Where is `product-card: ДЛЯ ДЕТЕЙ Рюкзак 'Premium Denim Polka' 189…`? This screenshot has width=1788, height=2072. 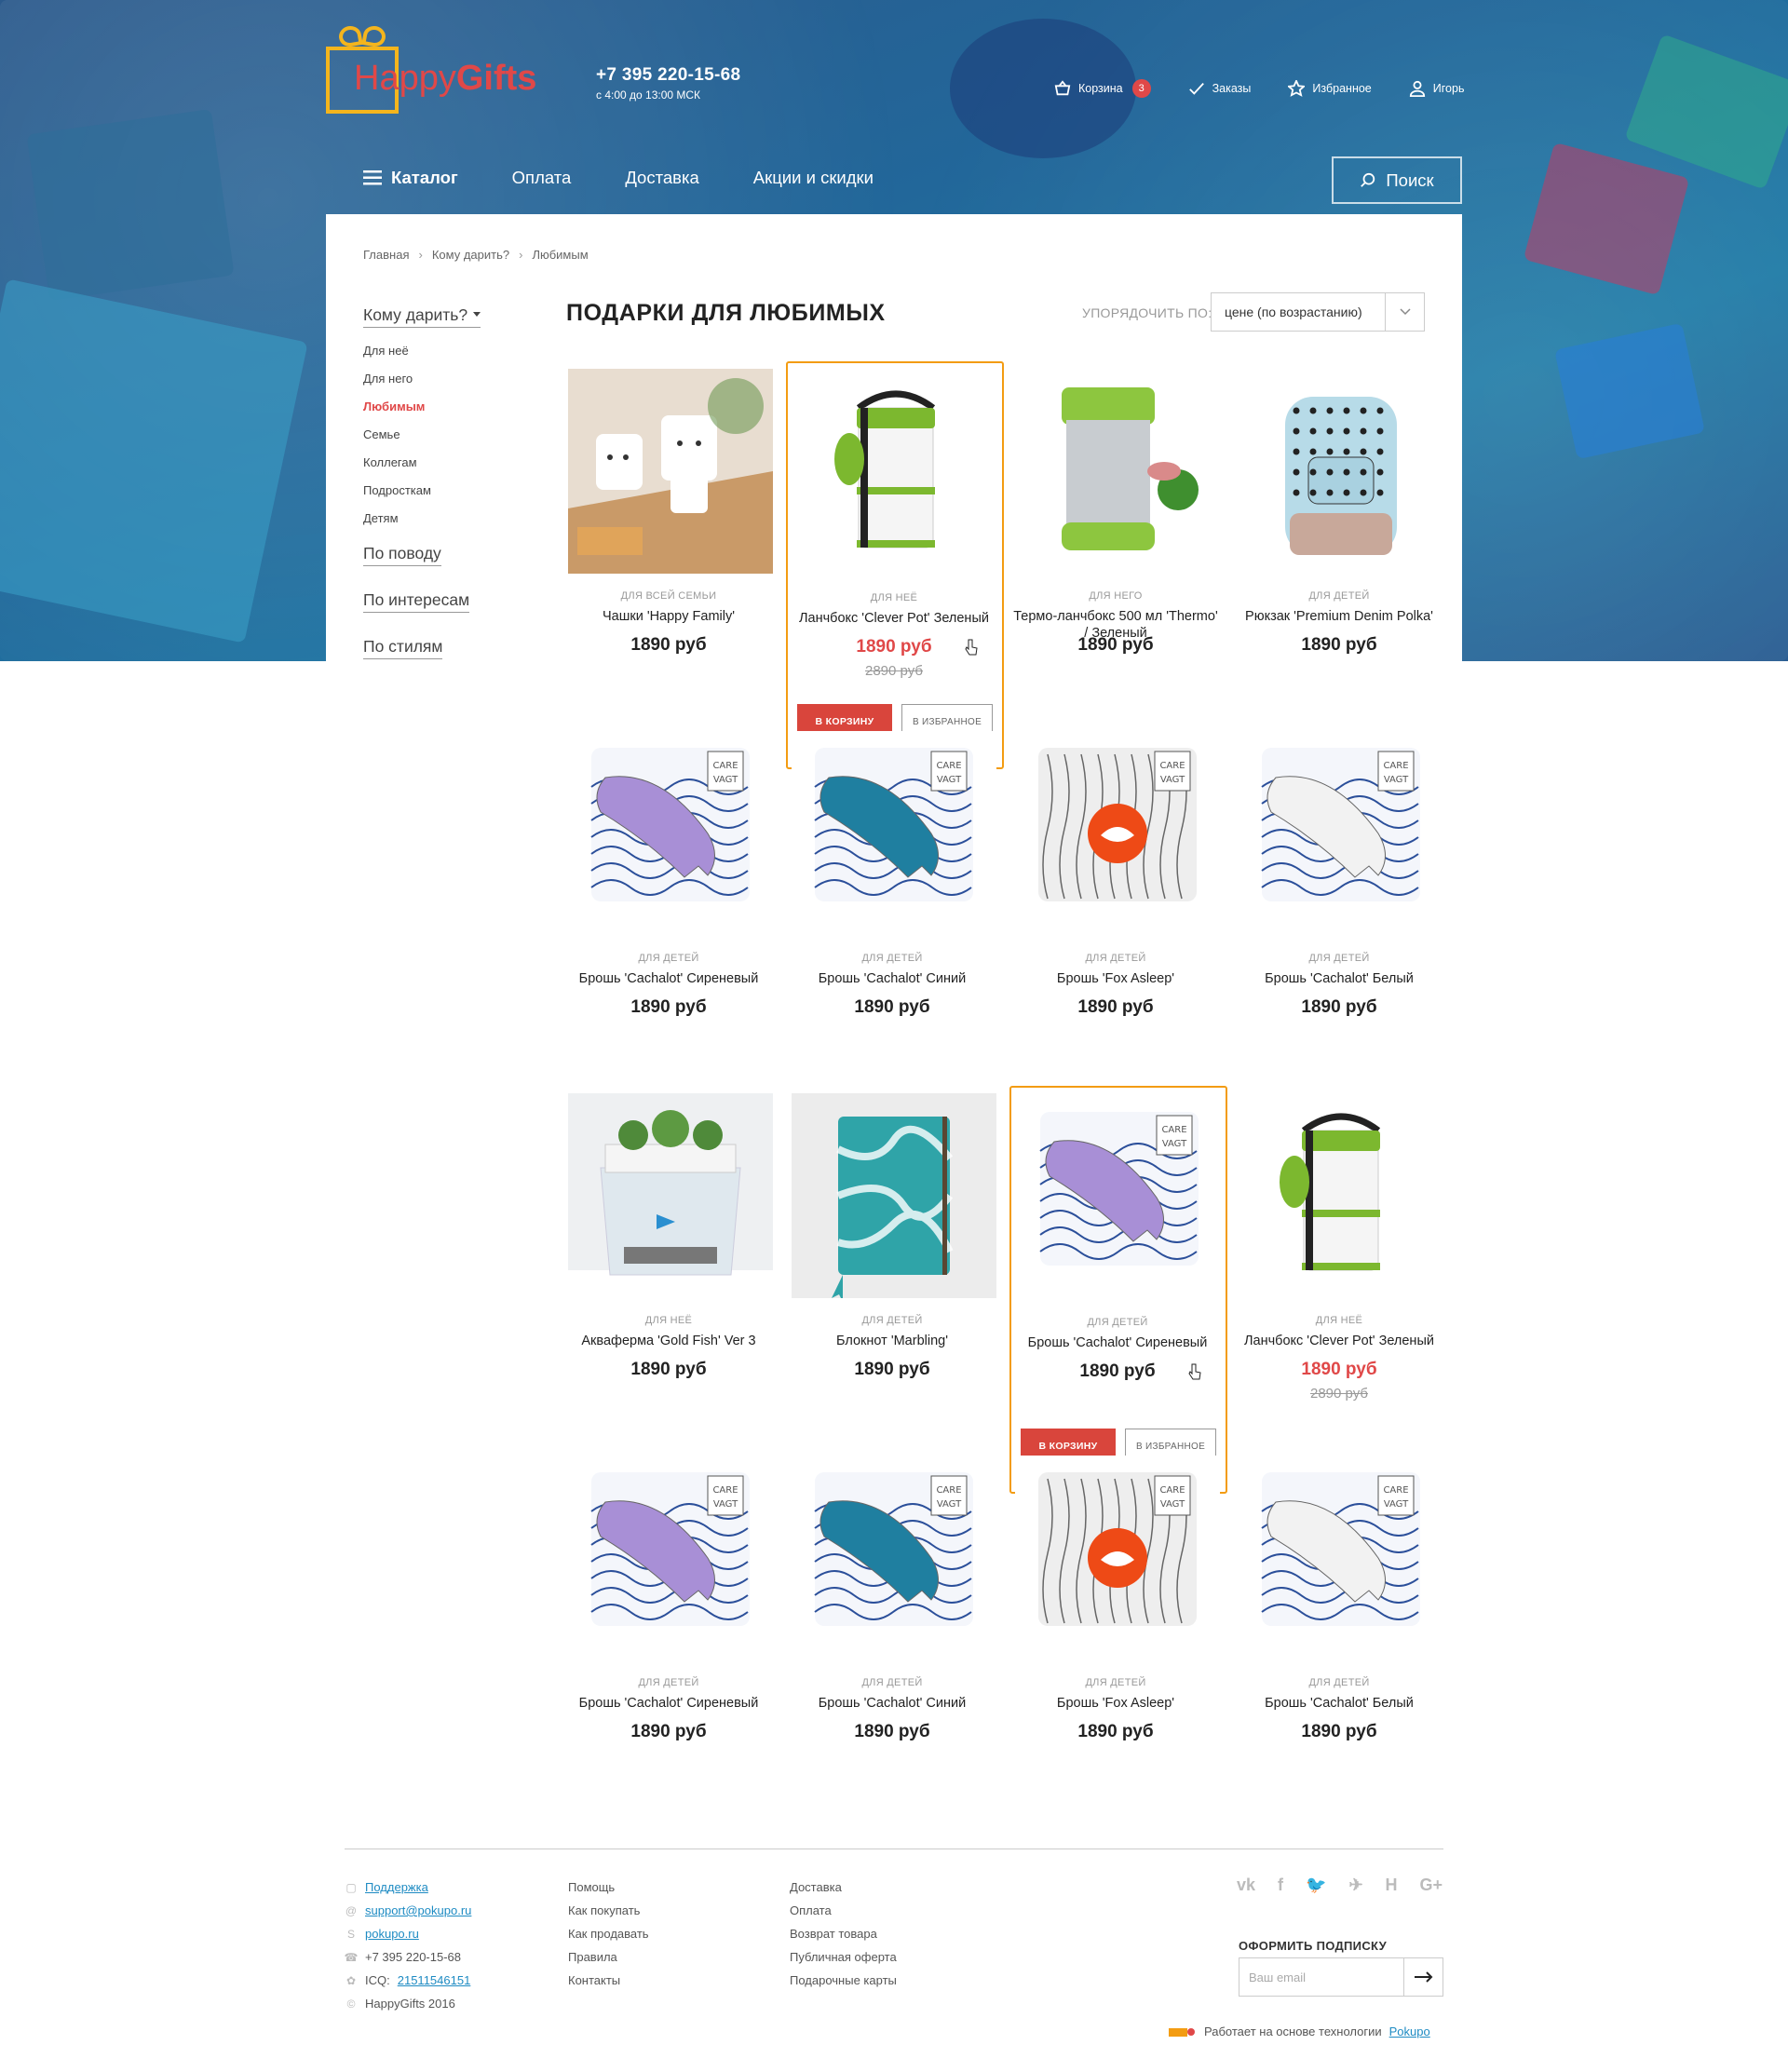
product-card: ДЛЯ ДЕТЕЙ Рюкзак 'Premium Denim Polka' 189… is located at coordinates (1348, 534).